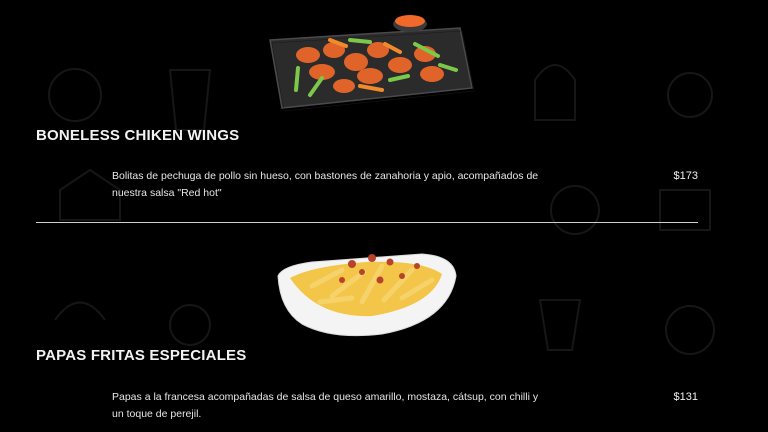  Describe the element at coordinates (367, 295) in the screenshot. I see `fries-in-white-bowl-image` at that location.